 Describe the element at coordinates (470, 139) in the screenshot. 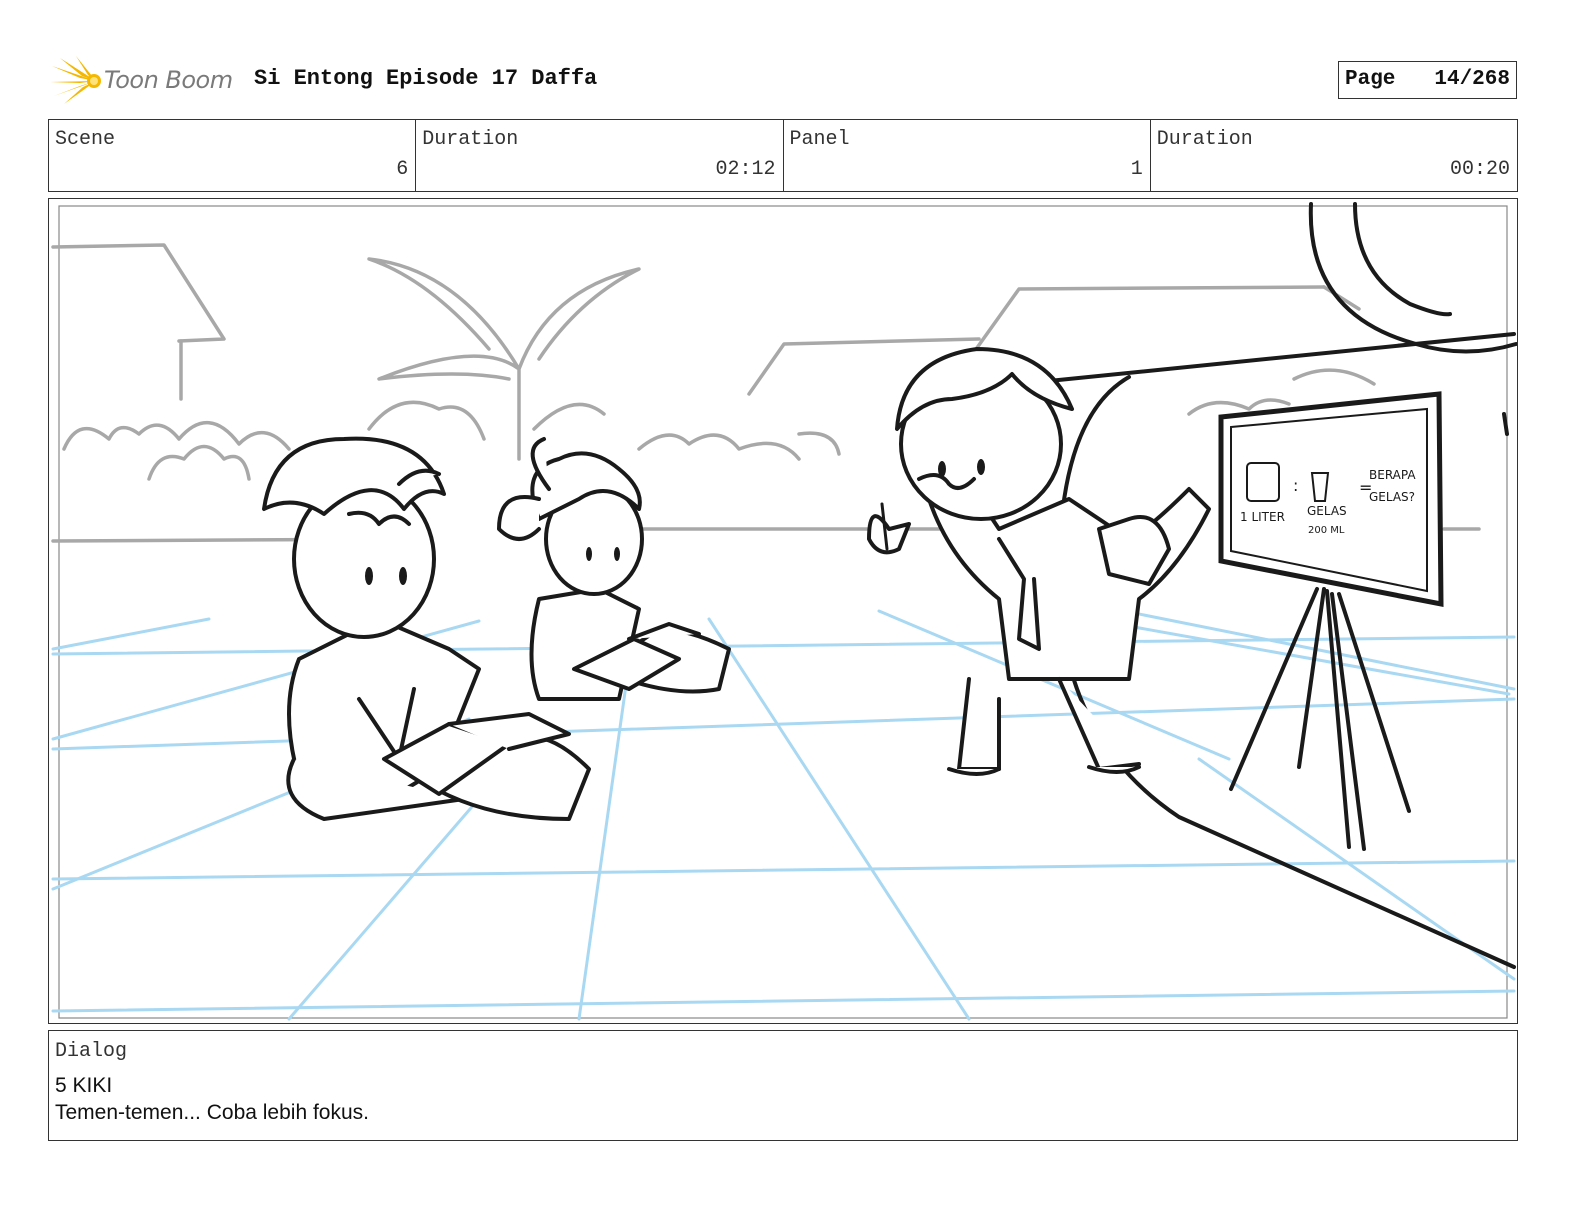

I see `scene-duration-label: Duration` at that location.